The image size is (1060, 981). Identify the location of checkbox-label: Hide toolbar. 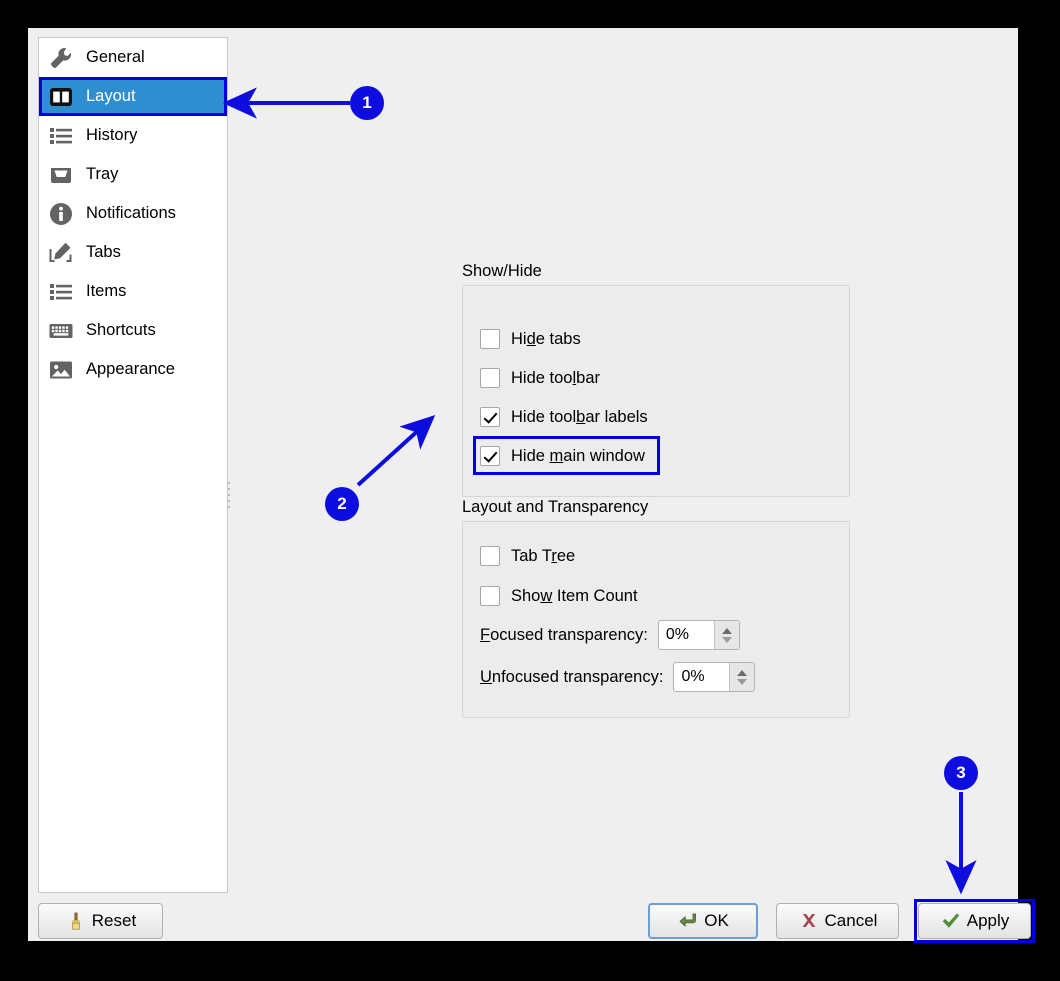
(555, 377).